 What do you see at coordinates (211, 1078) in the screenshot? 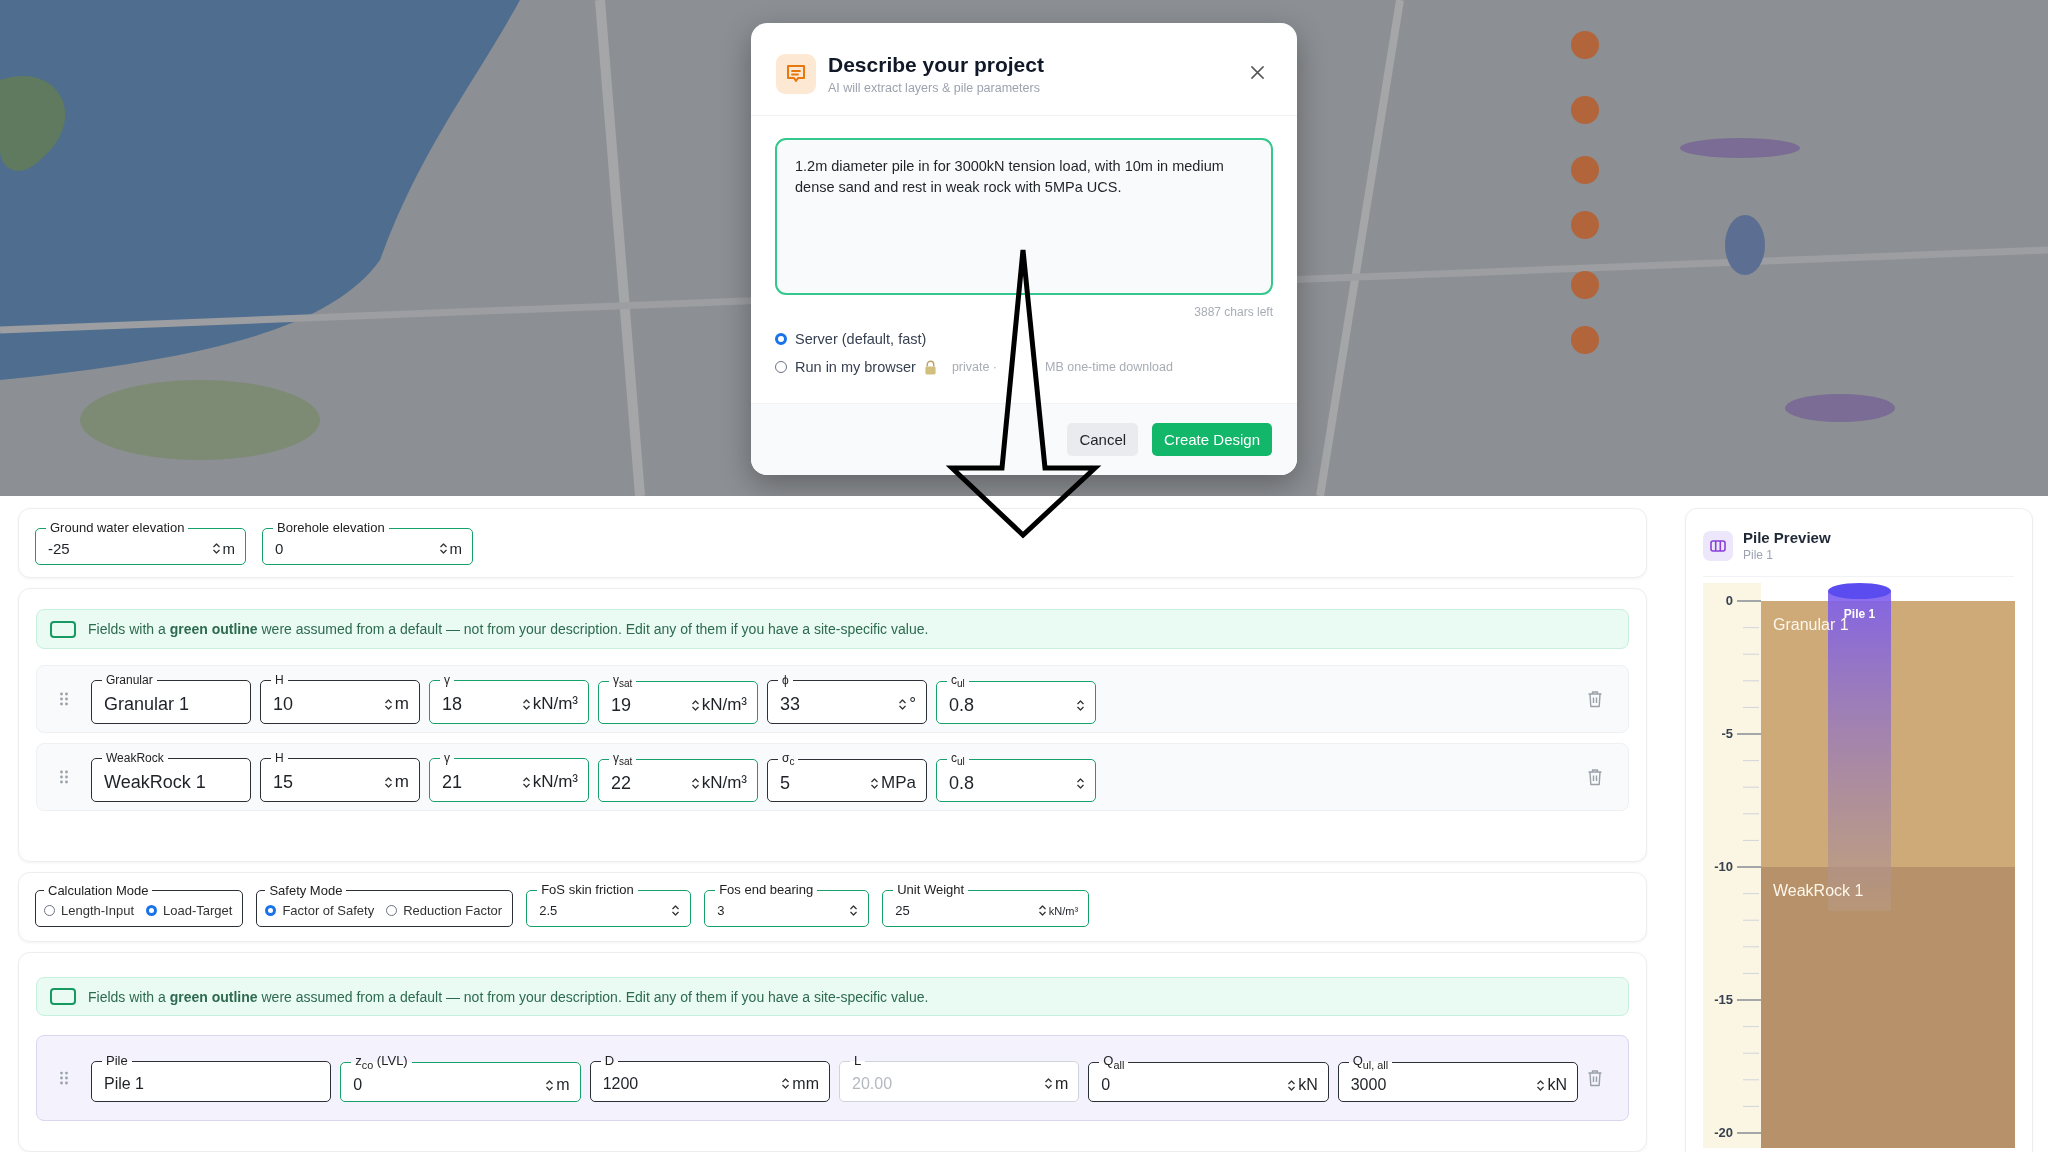
I see `text-field: Pile Pile 1` at bounding box center [211, 1078].